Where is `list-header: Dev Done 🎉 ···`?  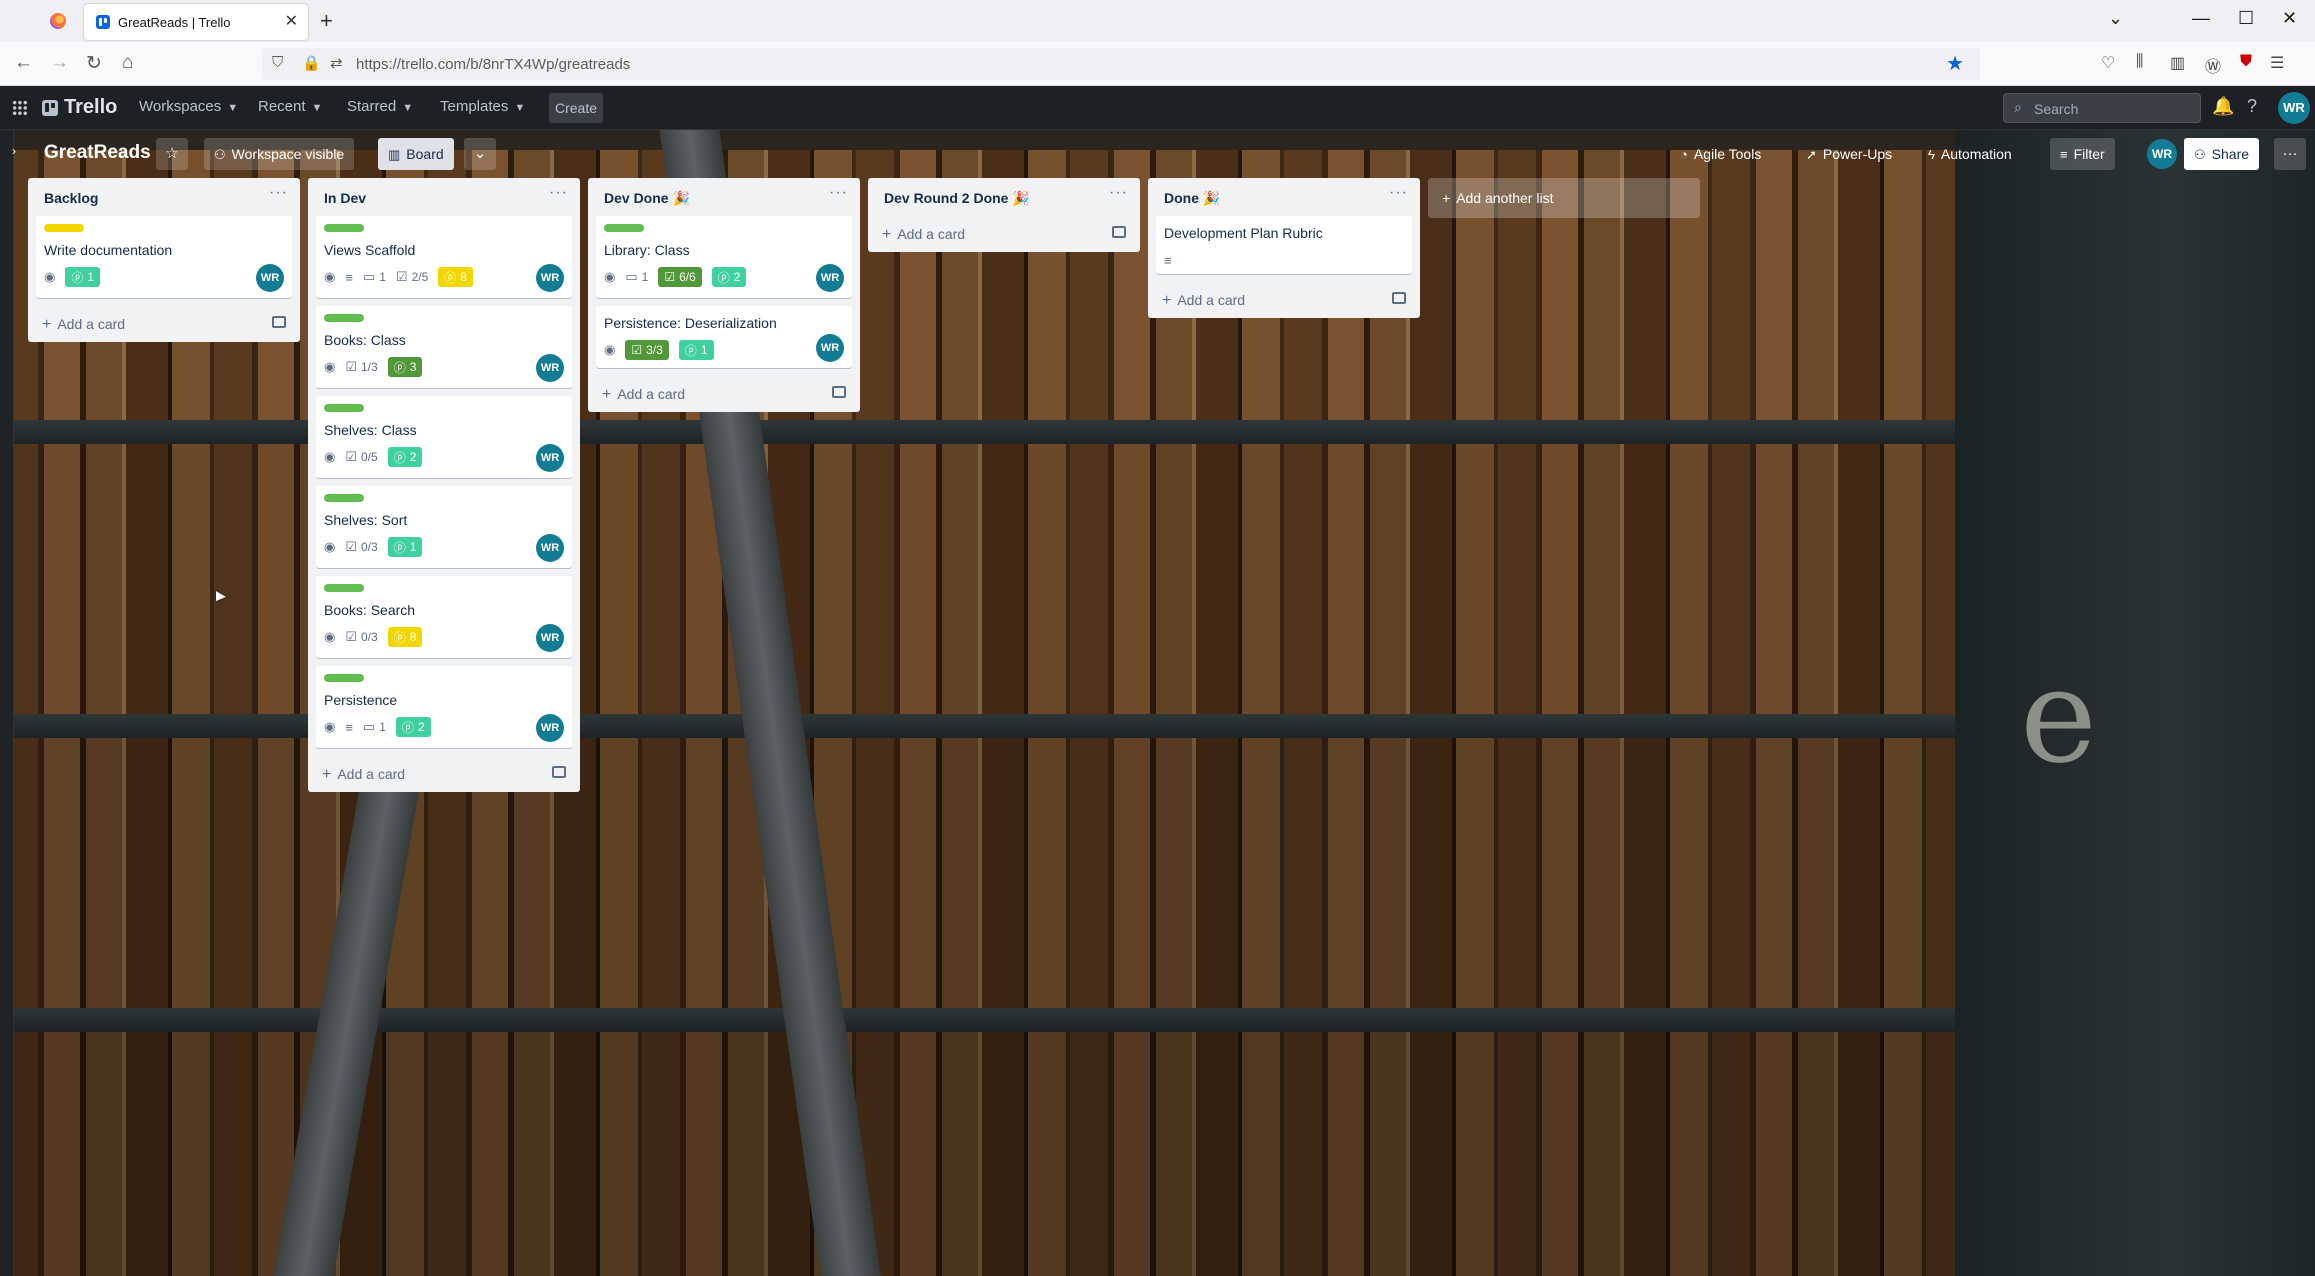
list-header: Dev Done 🎉 ··· is located at coordinates (724, 197).